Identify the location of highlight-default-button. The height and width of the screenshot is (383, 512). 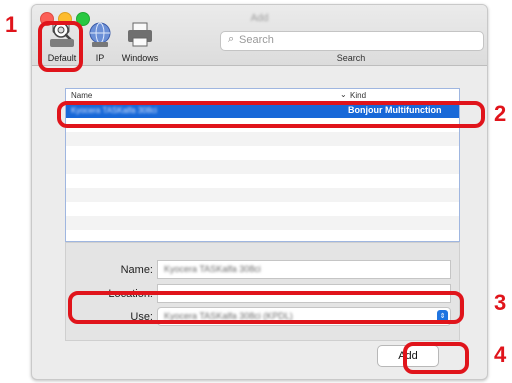
(60, 46).